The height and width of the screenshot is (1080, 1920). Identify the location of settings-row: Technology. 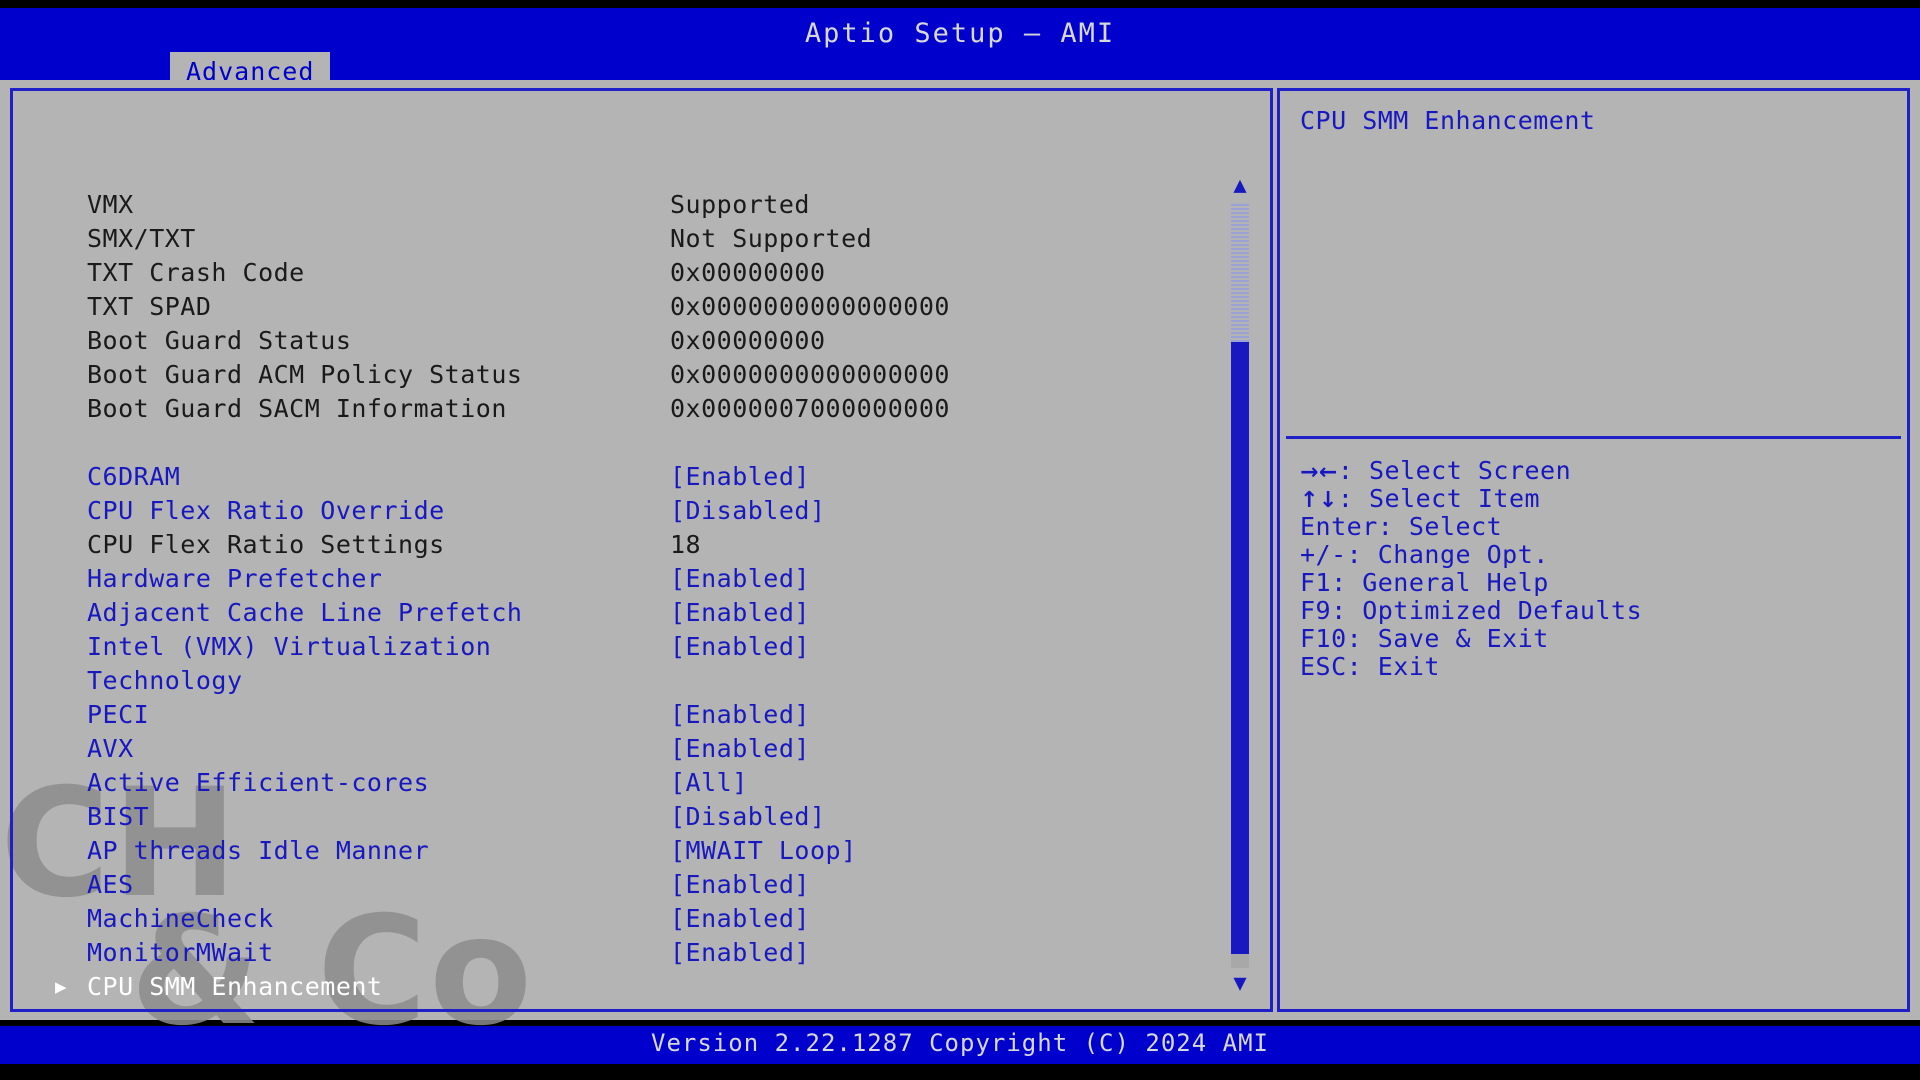
(635, 681).